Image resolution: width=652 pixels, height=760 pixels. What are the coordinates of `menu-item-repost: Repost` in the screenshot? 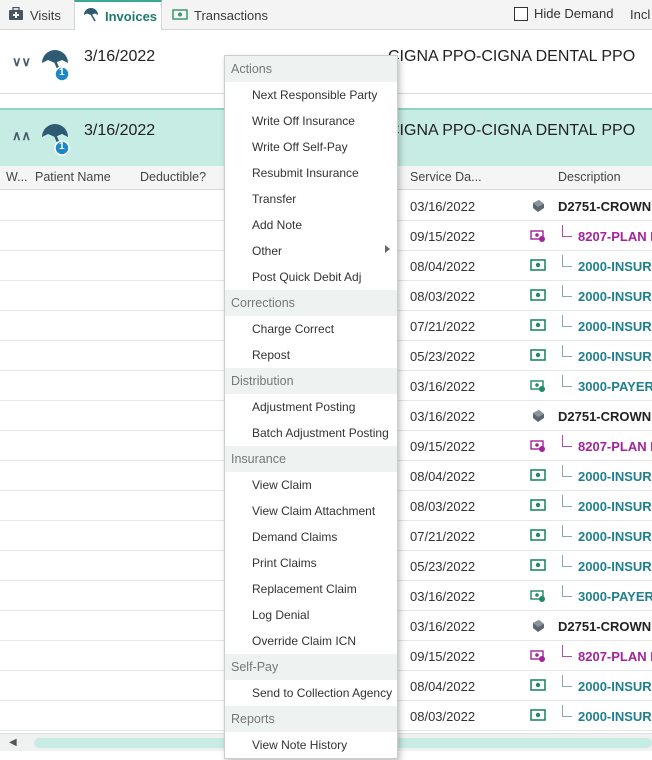 It's located at (311, 355).